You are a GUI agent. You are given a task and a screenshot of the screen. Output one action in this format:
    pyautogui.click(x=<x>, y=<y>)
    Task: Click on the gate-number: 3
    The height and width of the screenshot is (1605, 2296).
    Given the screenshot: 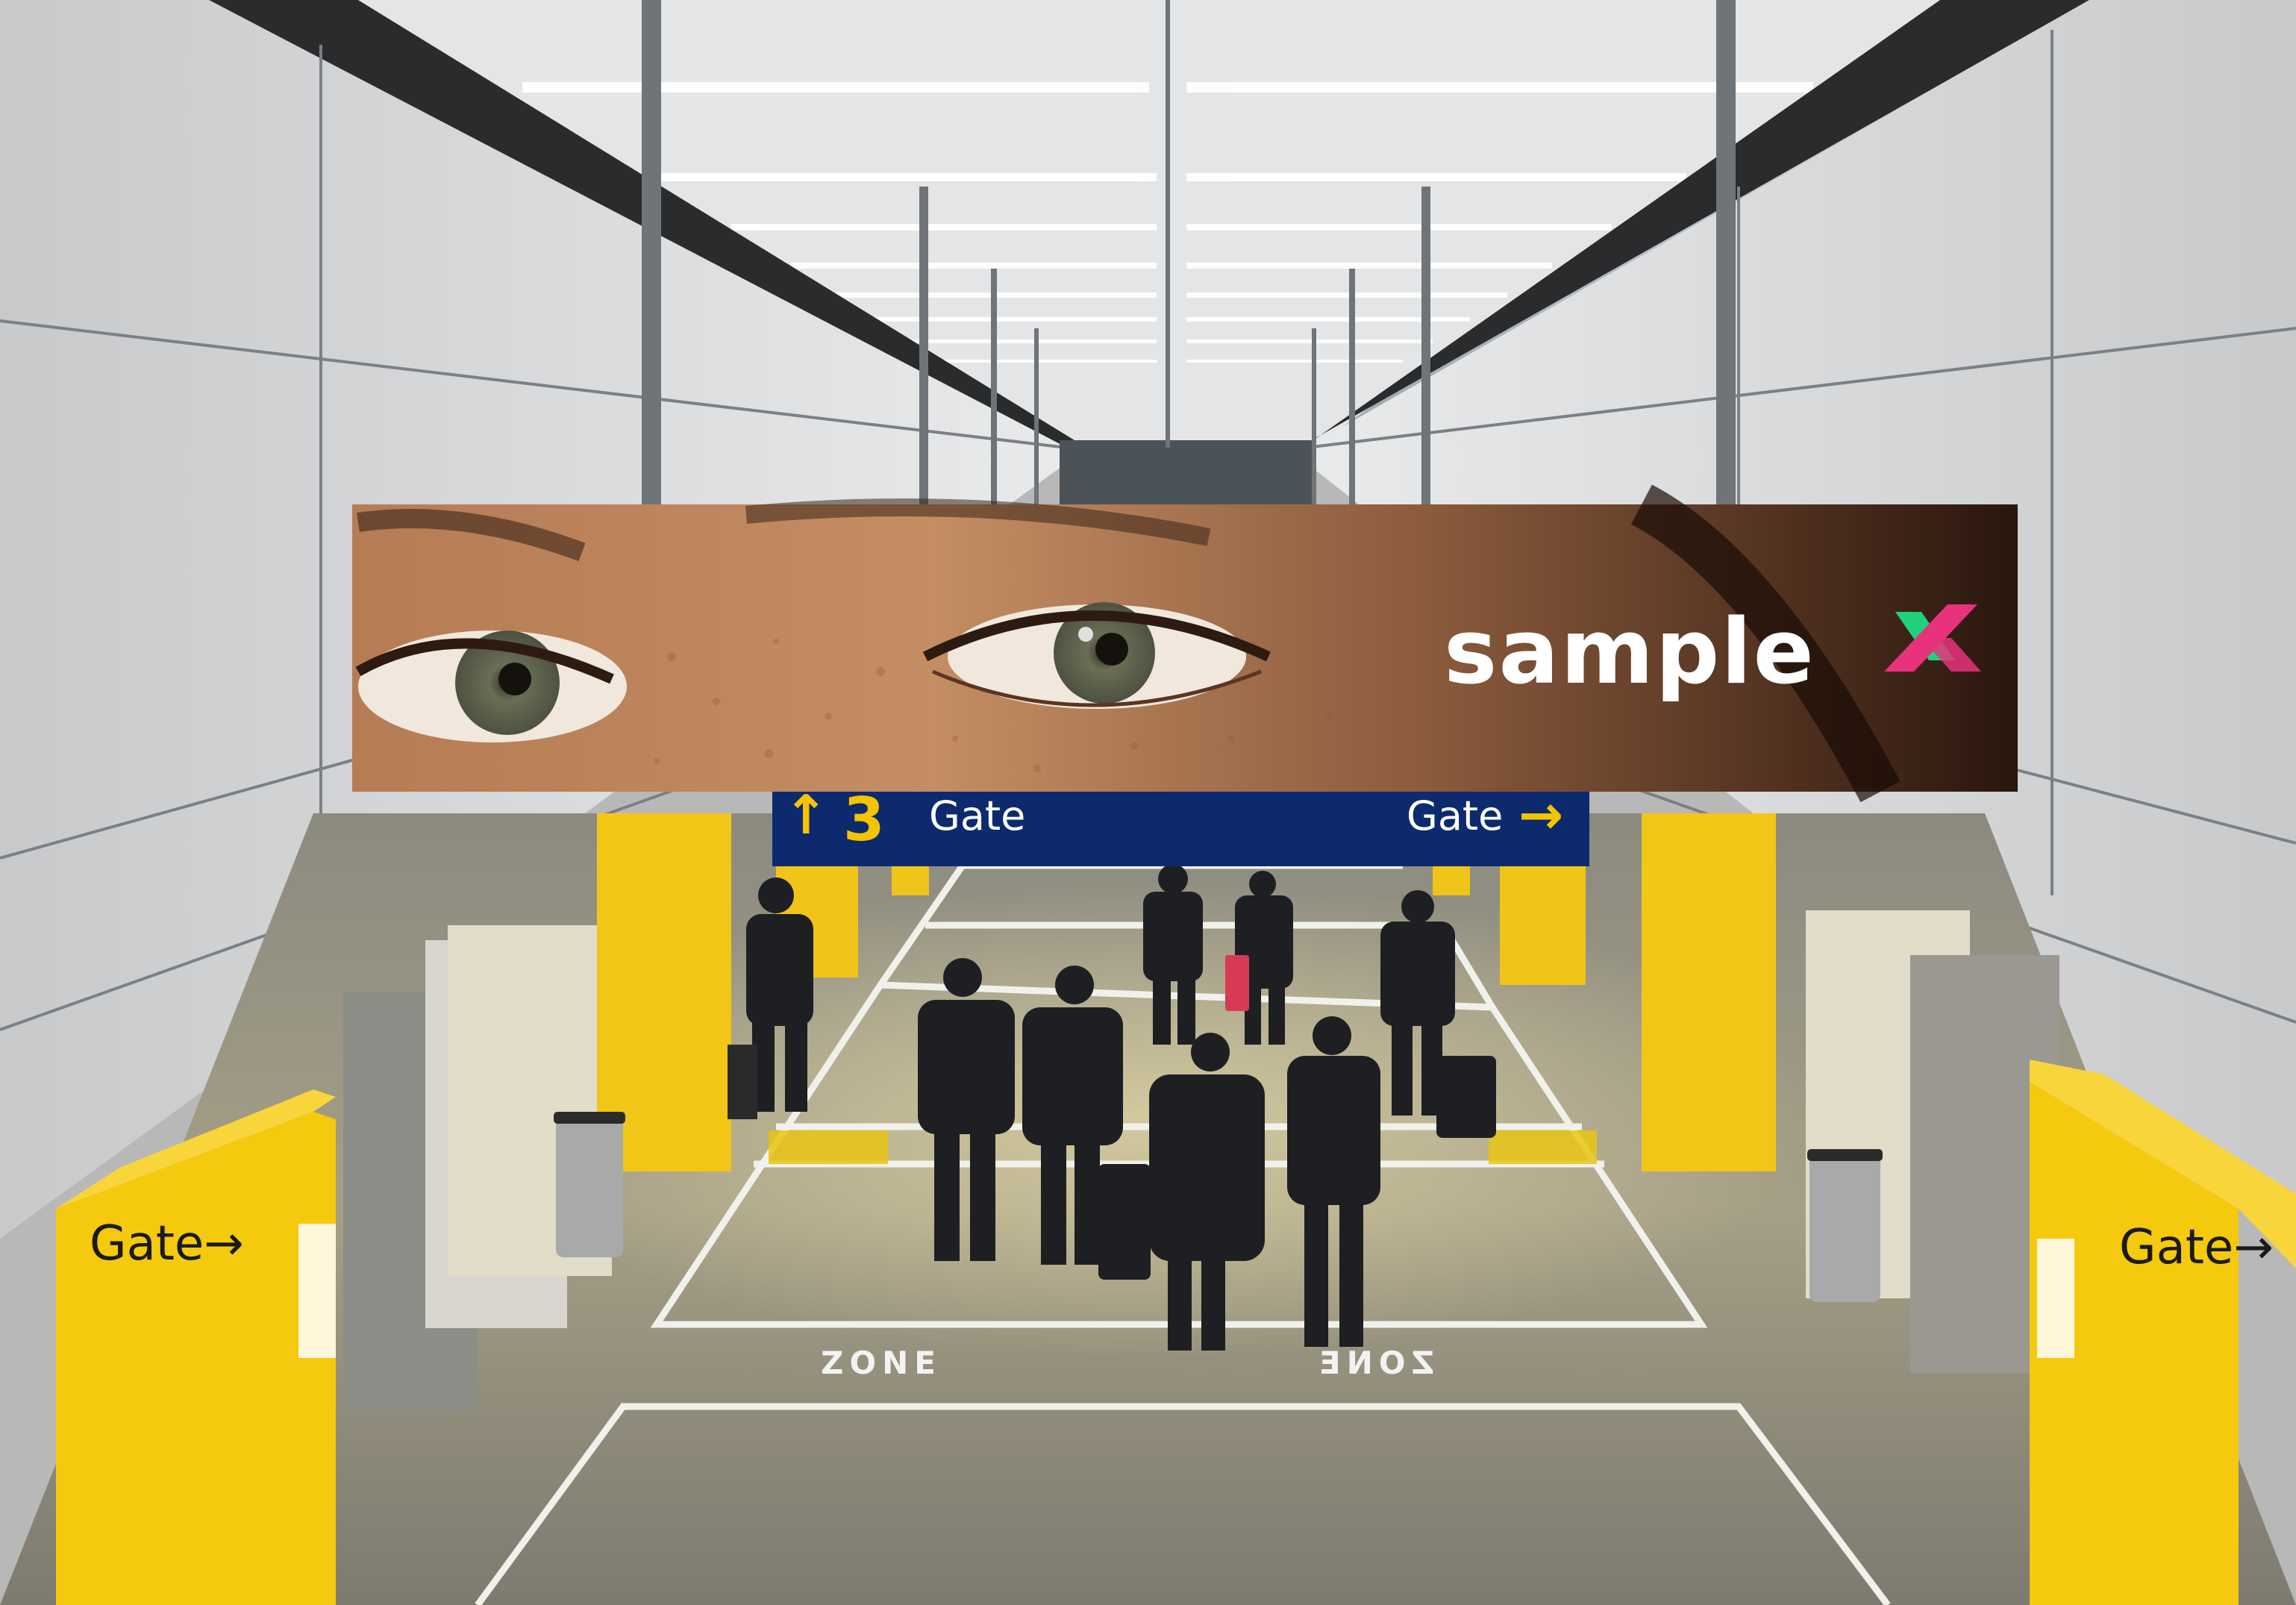 What is the action you would take?
    pyautogui.click(x=864, y=820)
    